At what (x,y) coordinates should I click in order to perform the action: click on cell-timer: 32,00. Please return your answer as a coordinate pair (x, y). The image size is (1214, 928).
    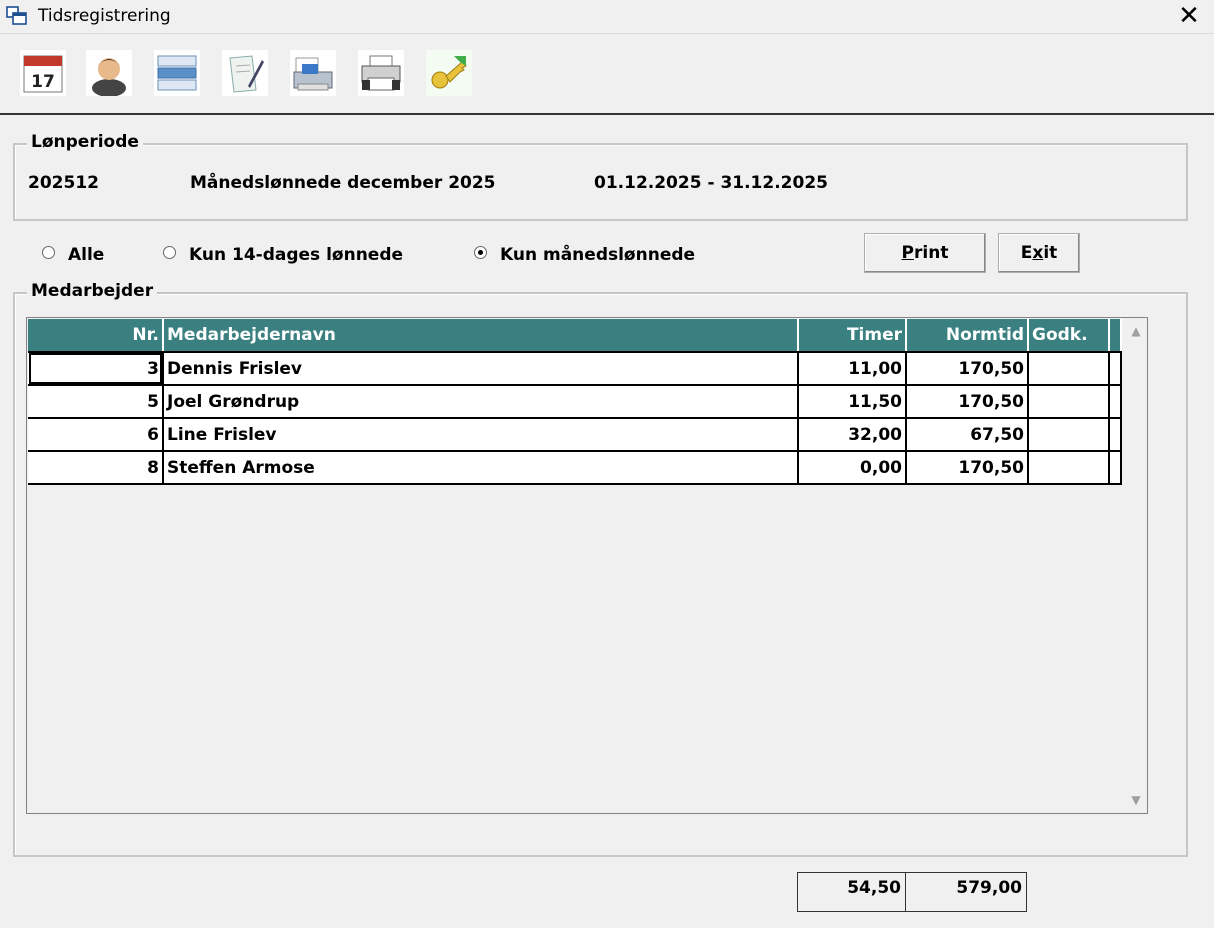
    Looking at the image, I should click on (852, 435).